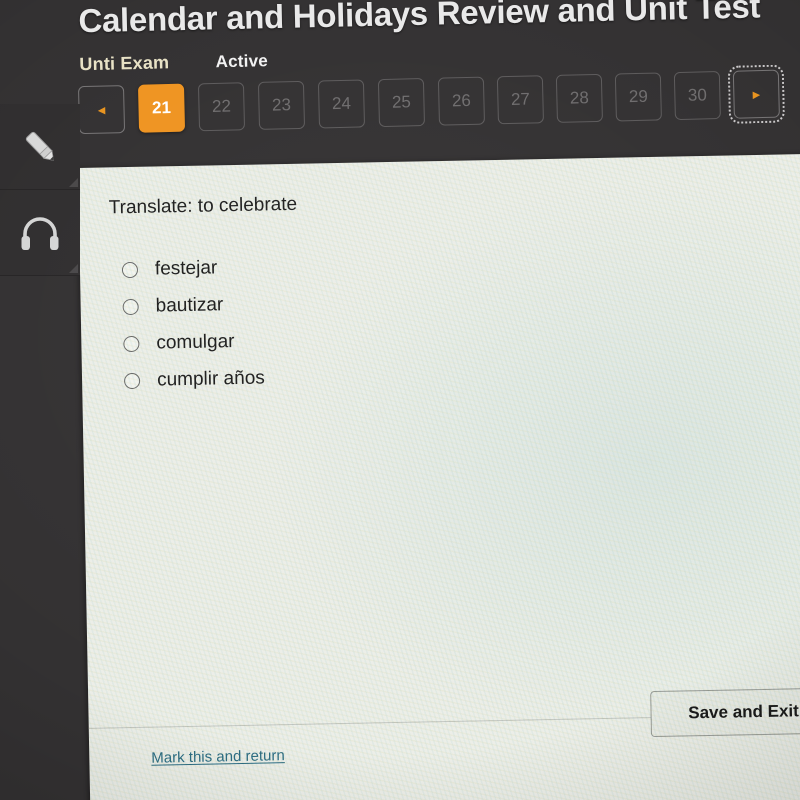 Image resolution: width=800 pixels, height=800 pixels. Describe the element at coordinates (186, 268) in the screenshot. I see `option-label: festejar` at that location.